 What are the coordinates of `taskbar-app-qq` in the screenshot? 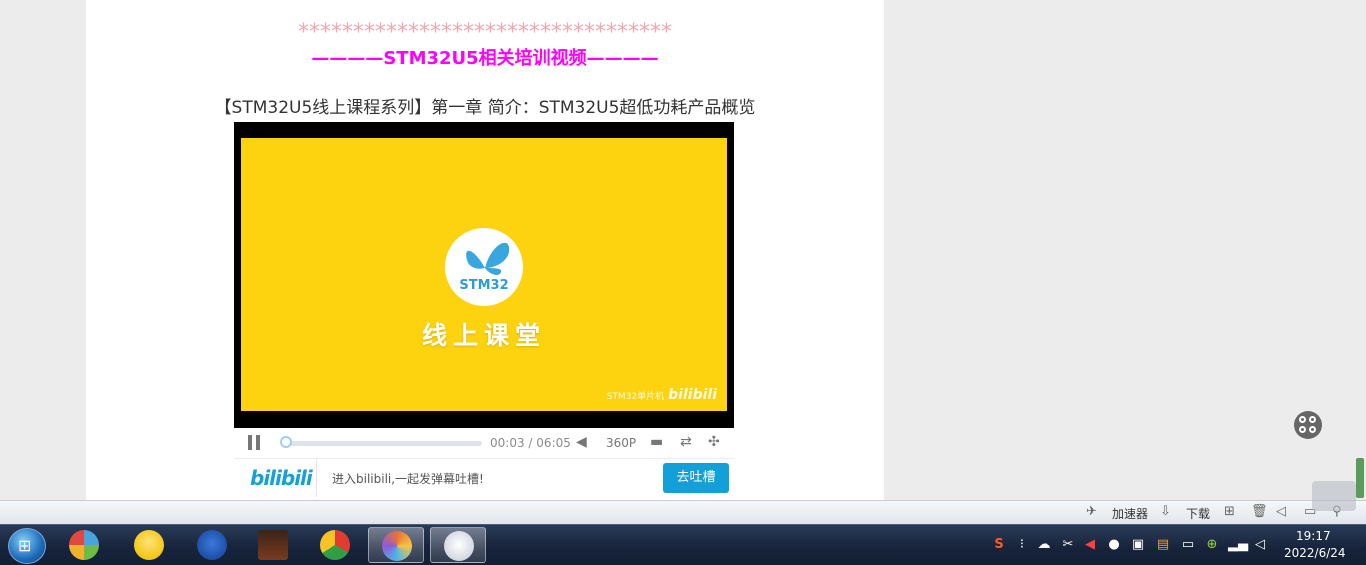 It's located at (458, 545).